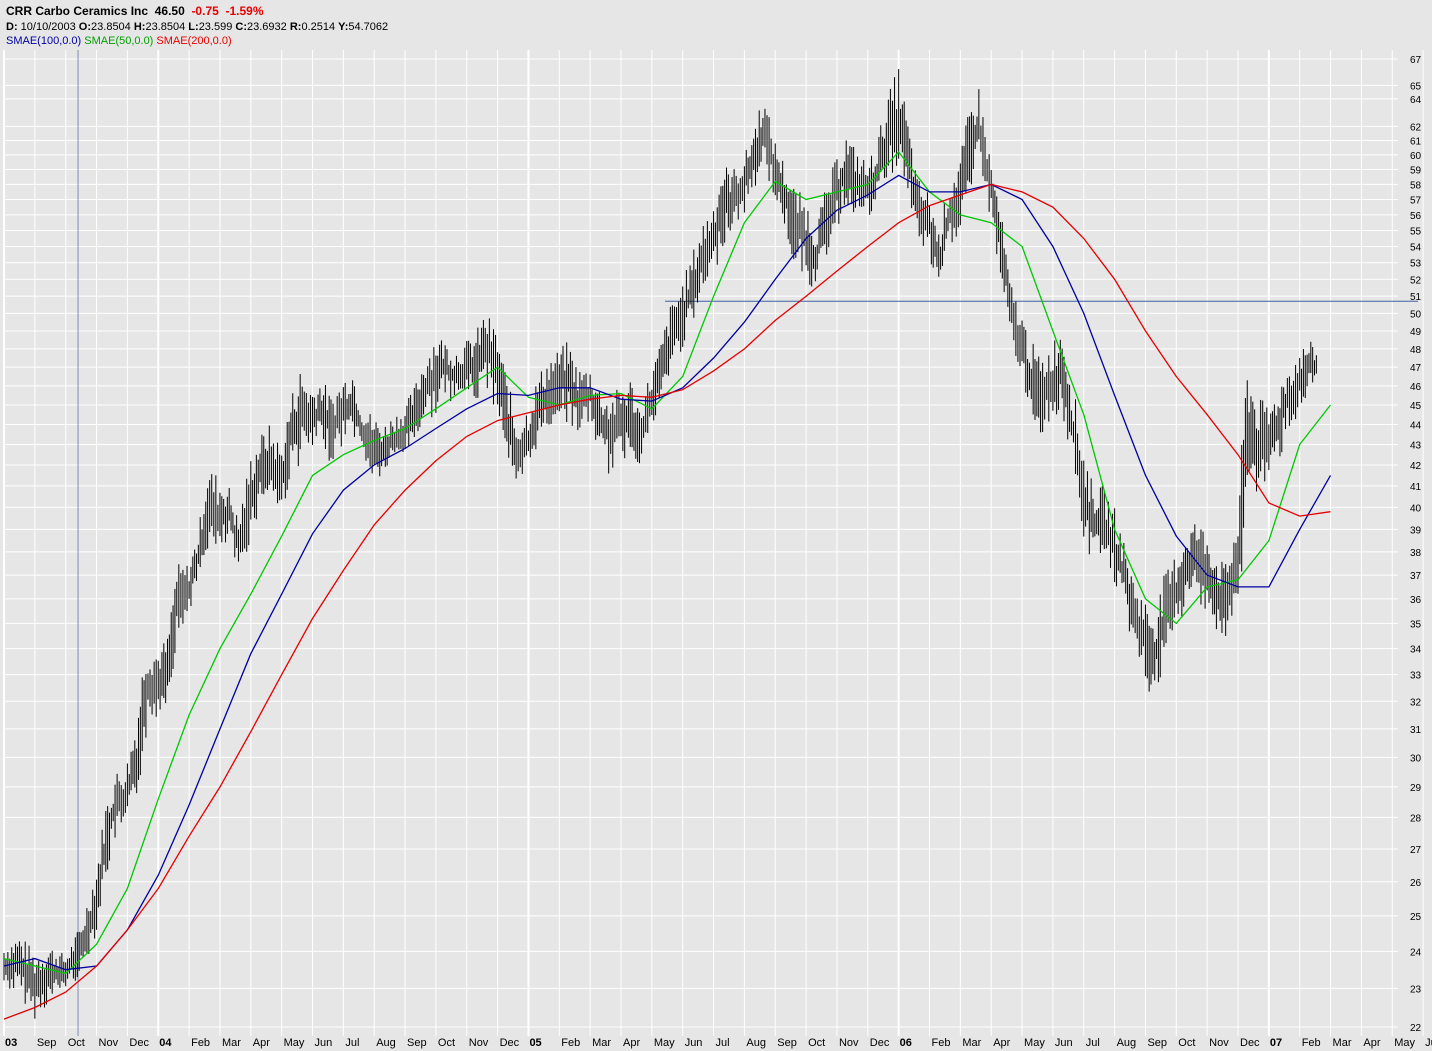 This screenshot has width=1432, height=1051. I want to click on y-tick-label: 43, so click(1416, 445).